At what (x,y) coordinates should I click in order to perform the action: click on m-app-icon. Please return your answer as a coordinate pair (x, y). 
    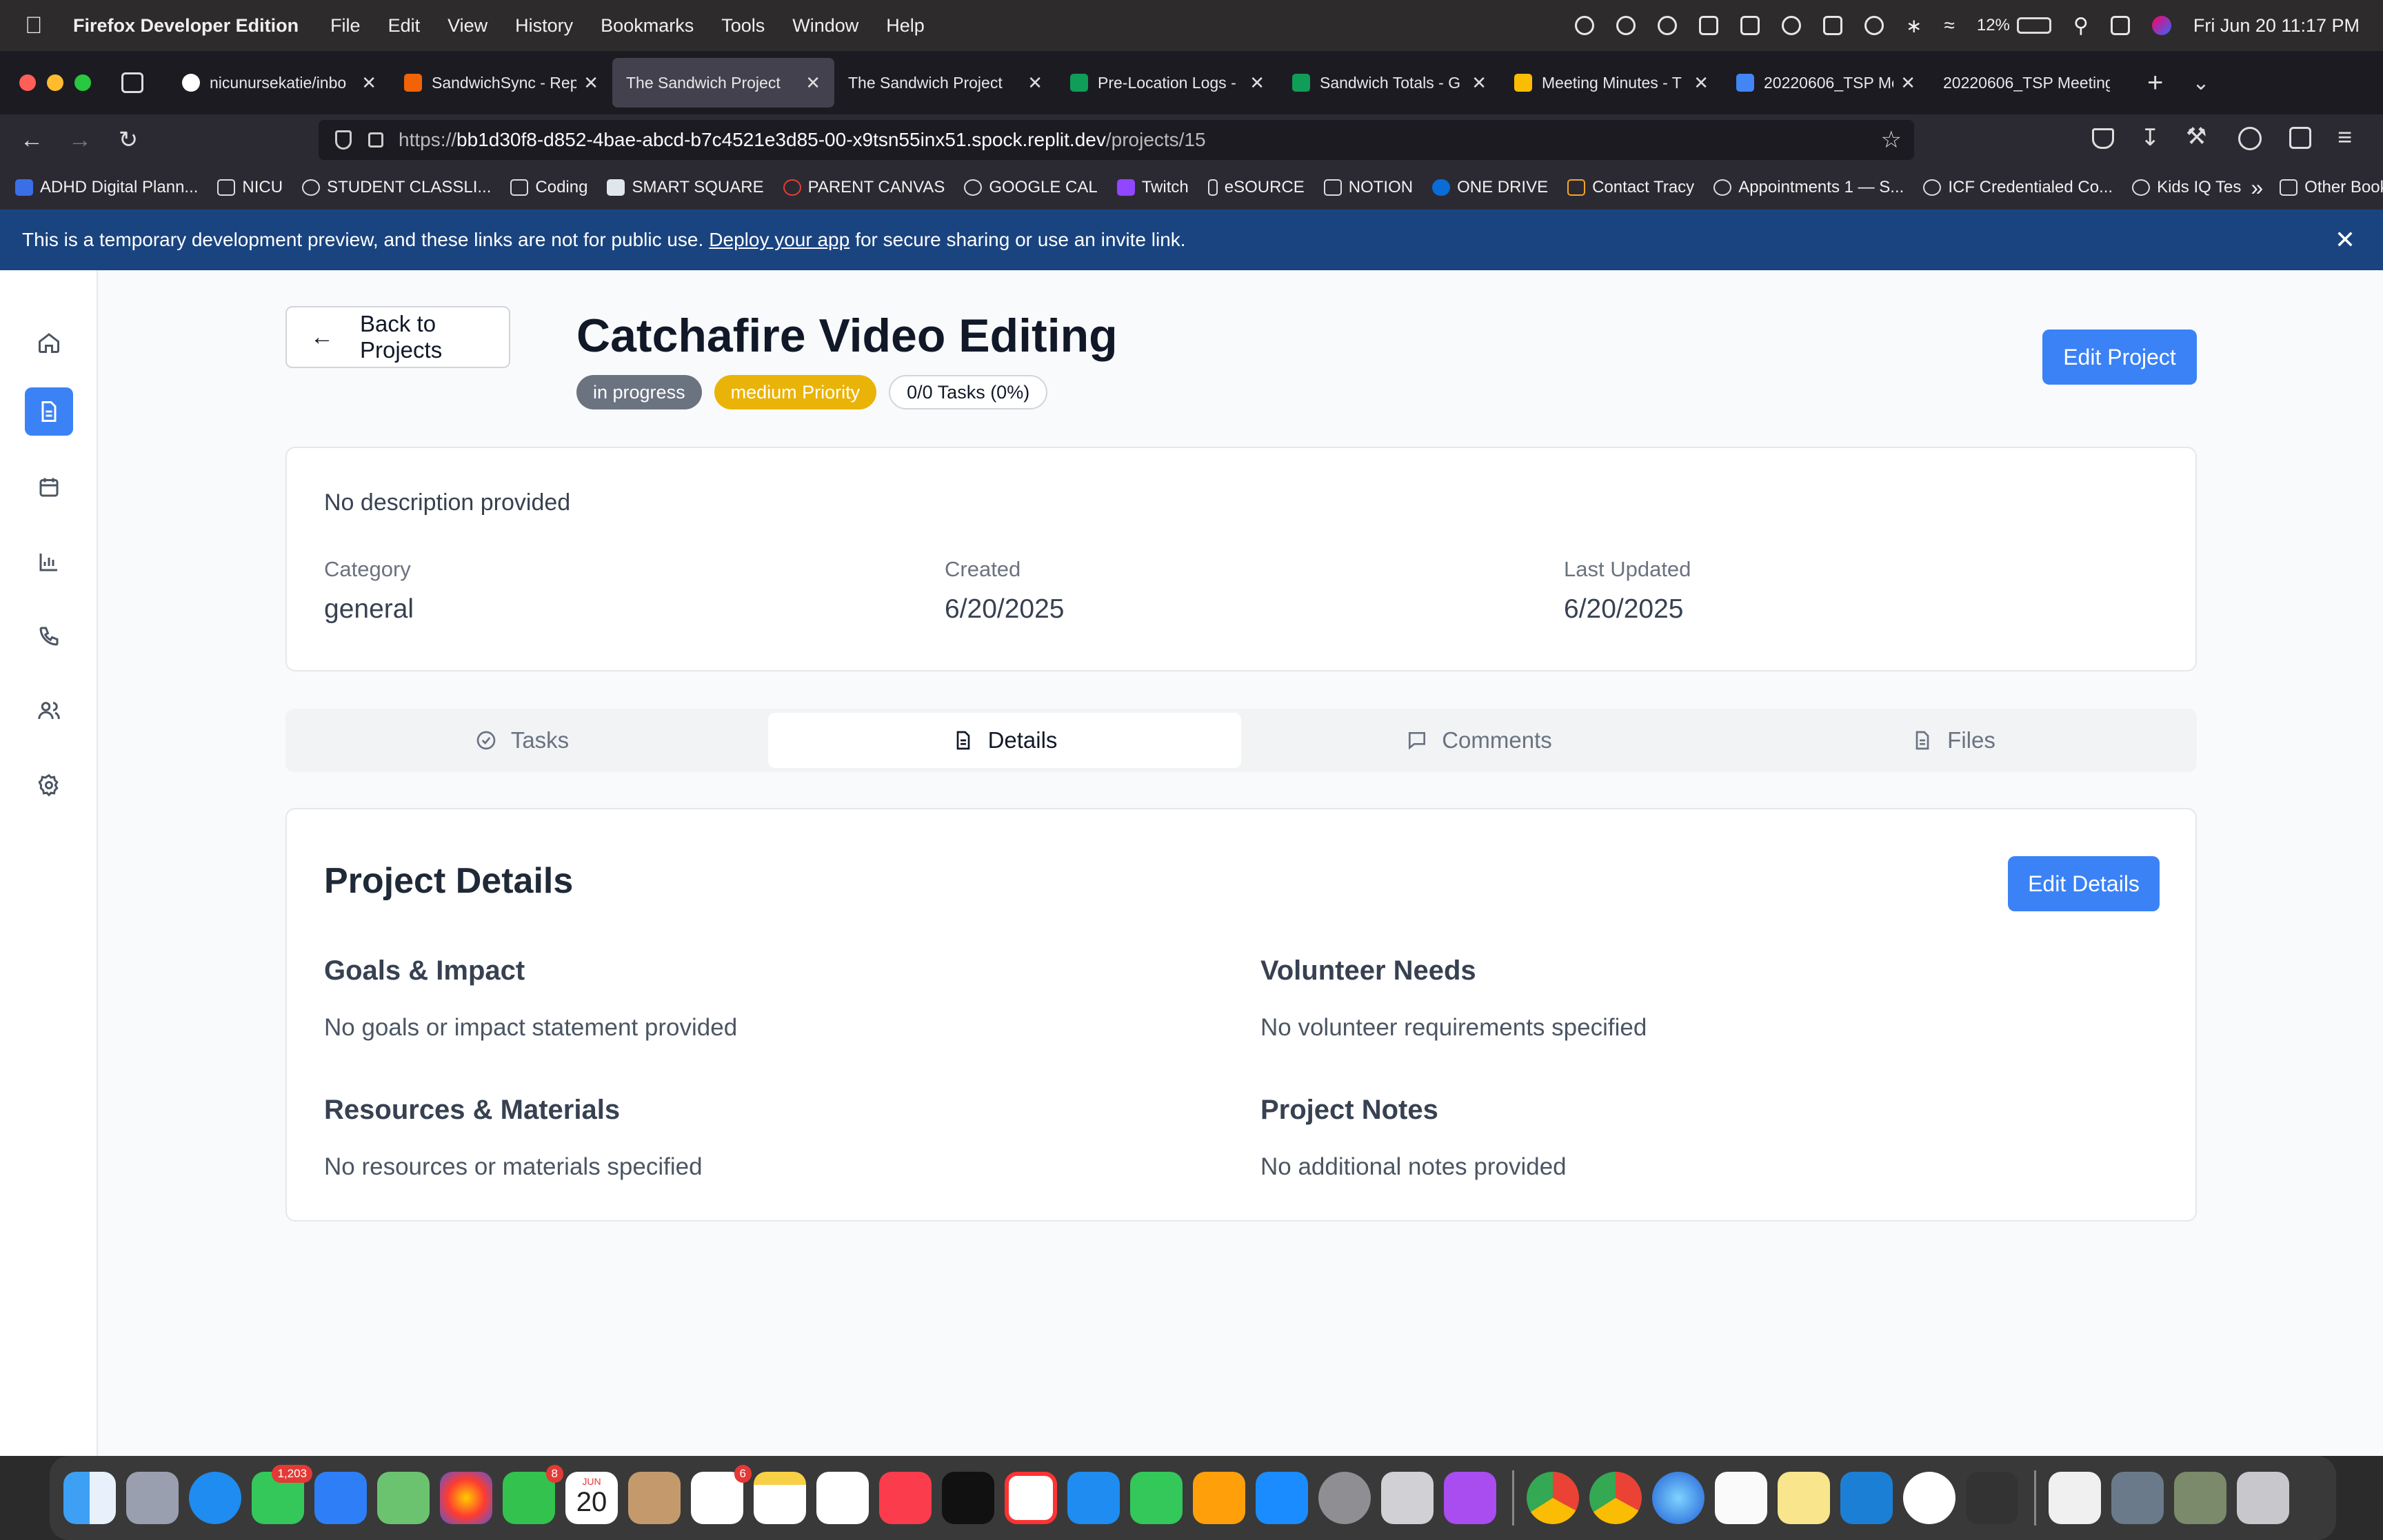
    Looking at the image, I should click on (1750, 26).